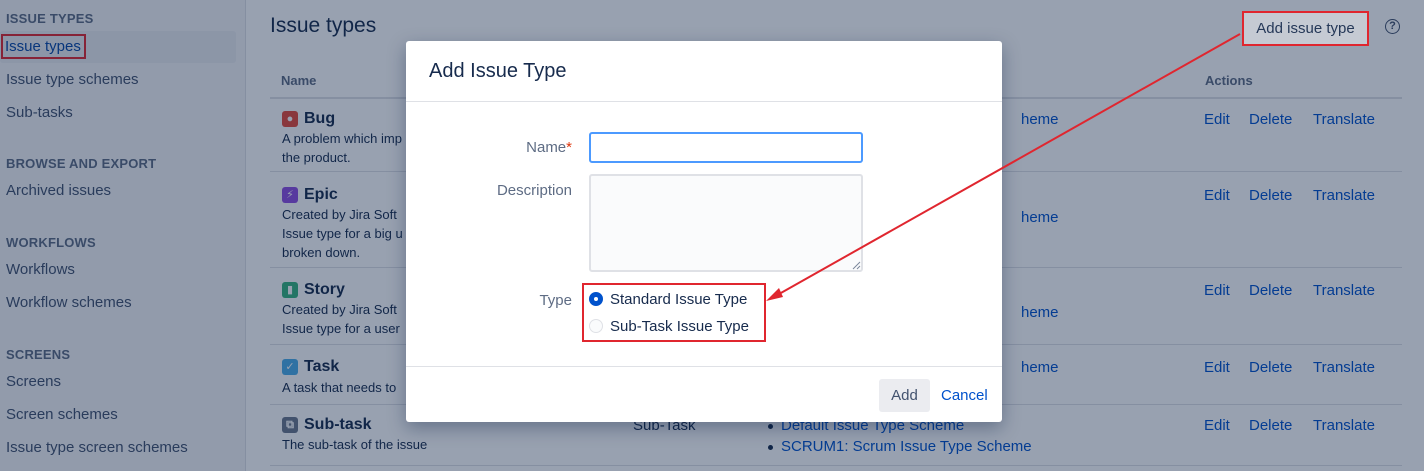  I want to click on name-field-label: Name*, so click(489, 147).